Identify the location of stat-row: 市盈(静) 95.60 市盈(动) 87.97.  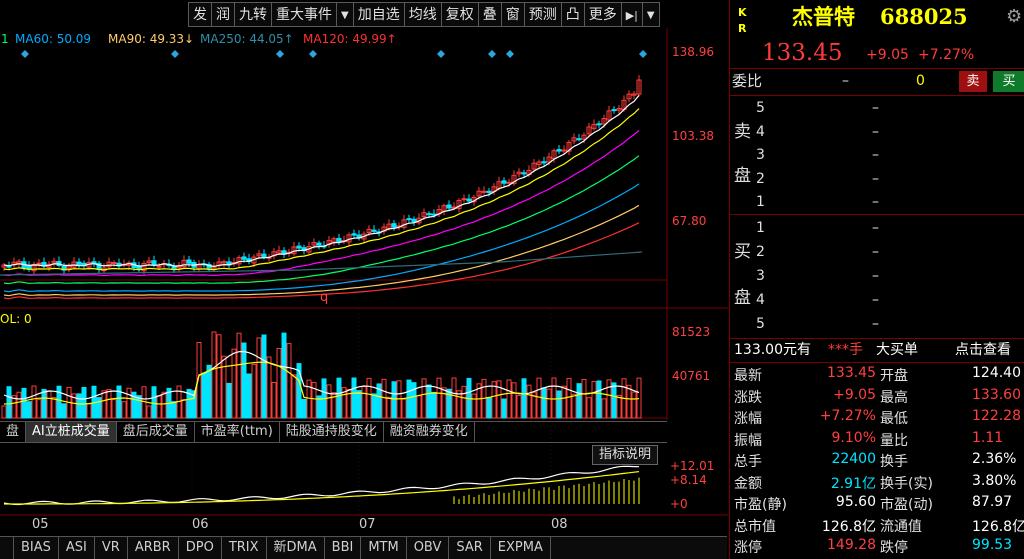
(877, 502).